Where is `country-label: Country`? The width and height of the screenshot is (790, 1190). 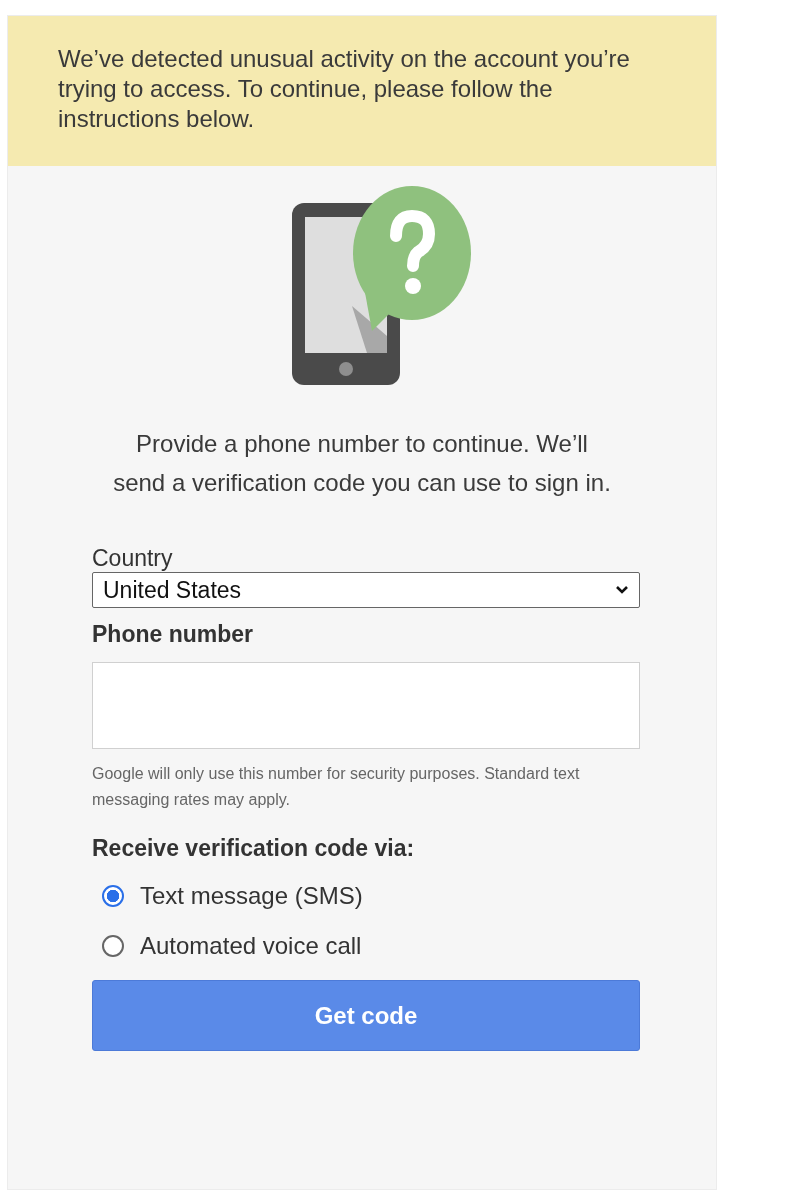 country-label: Country is located at coordinates (133, 558).